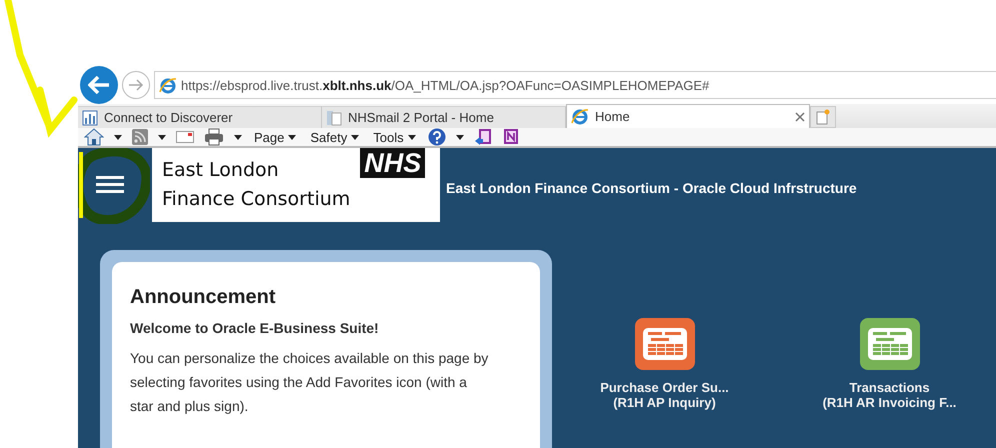 The width and height of the screenshot is (996, 448). I want to click on announcement-text: You can personalize the choices available on this page by selecting favorites using the Add Favorites icon (with a star and plus sign)., so click(310, 382).